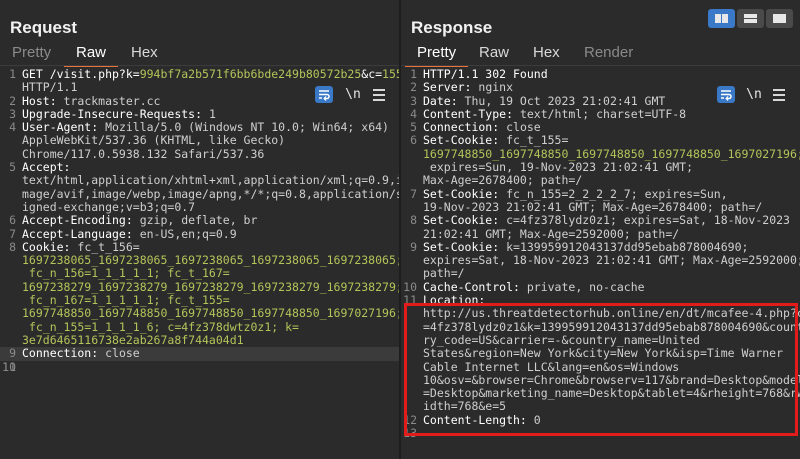 The height and width of the screenshot is (459, 800). Describe the element at coordinates (250, 74) in the screenshot. I see `code-token: 994bf7a2b571f6bb6bde249b80572b25` at that location.